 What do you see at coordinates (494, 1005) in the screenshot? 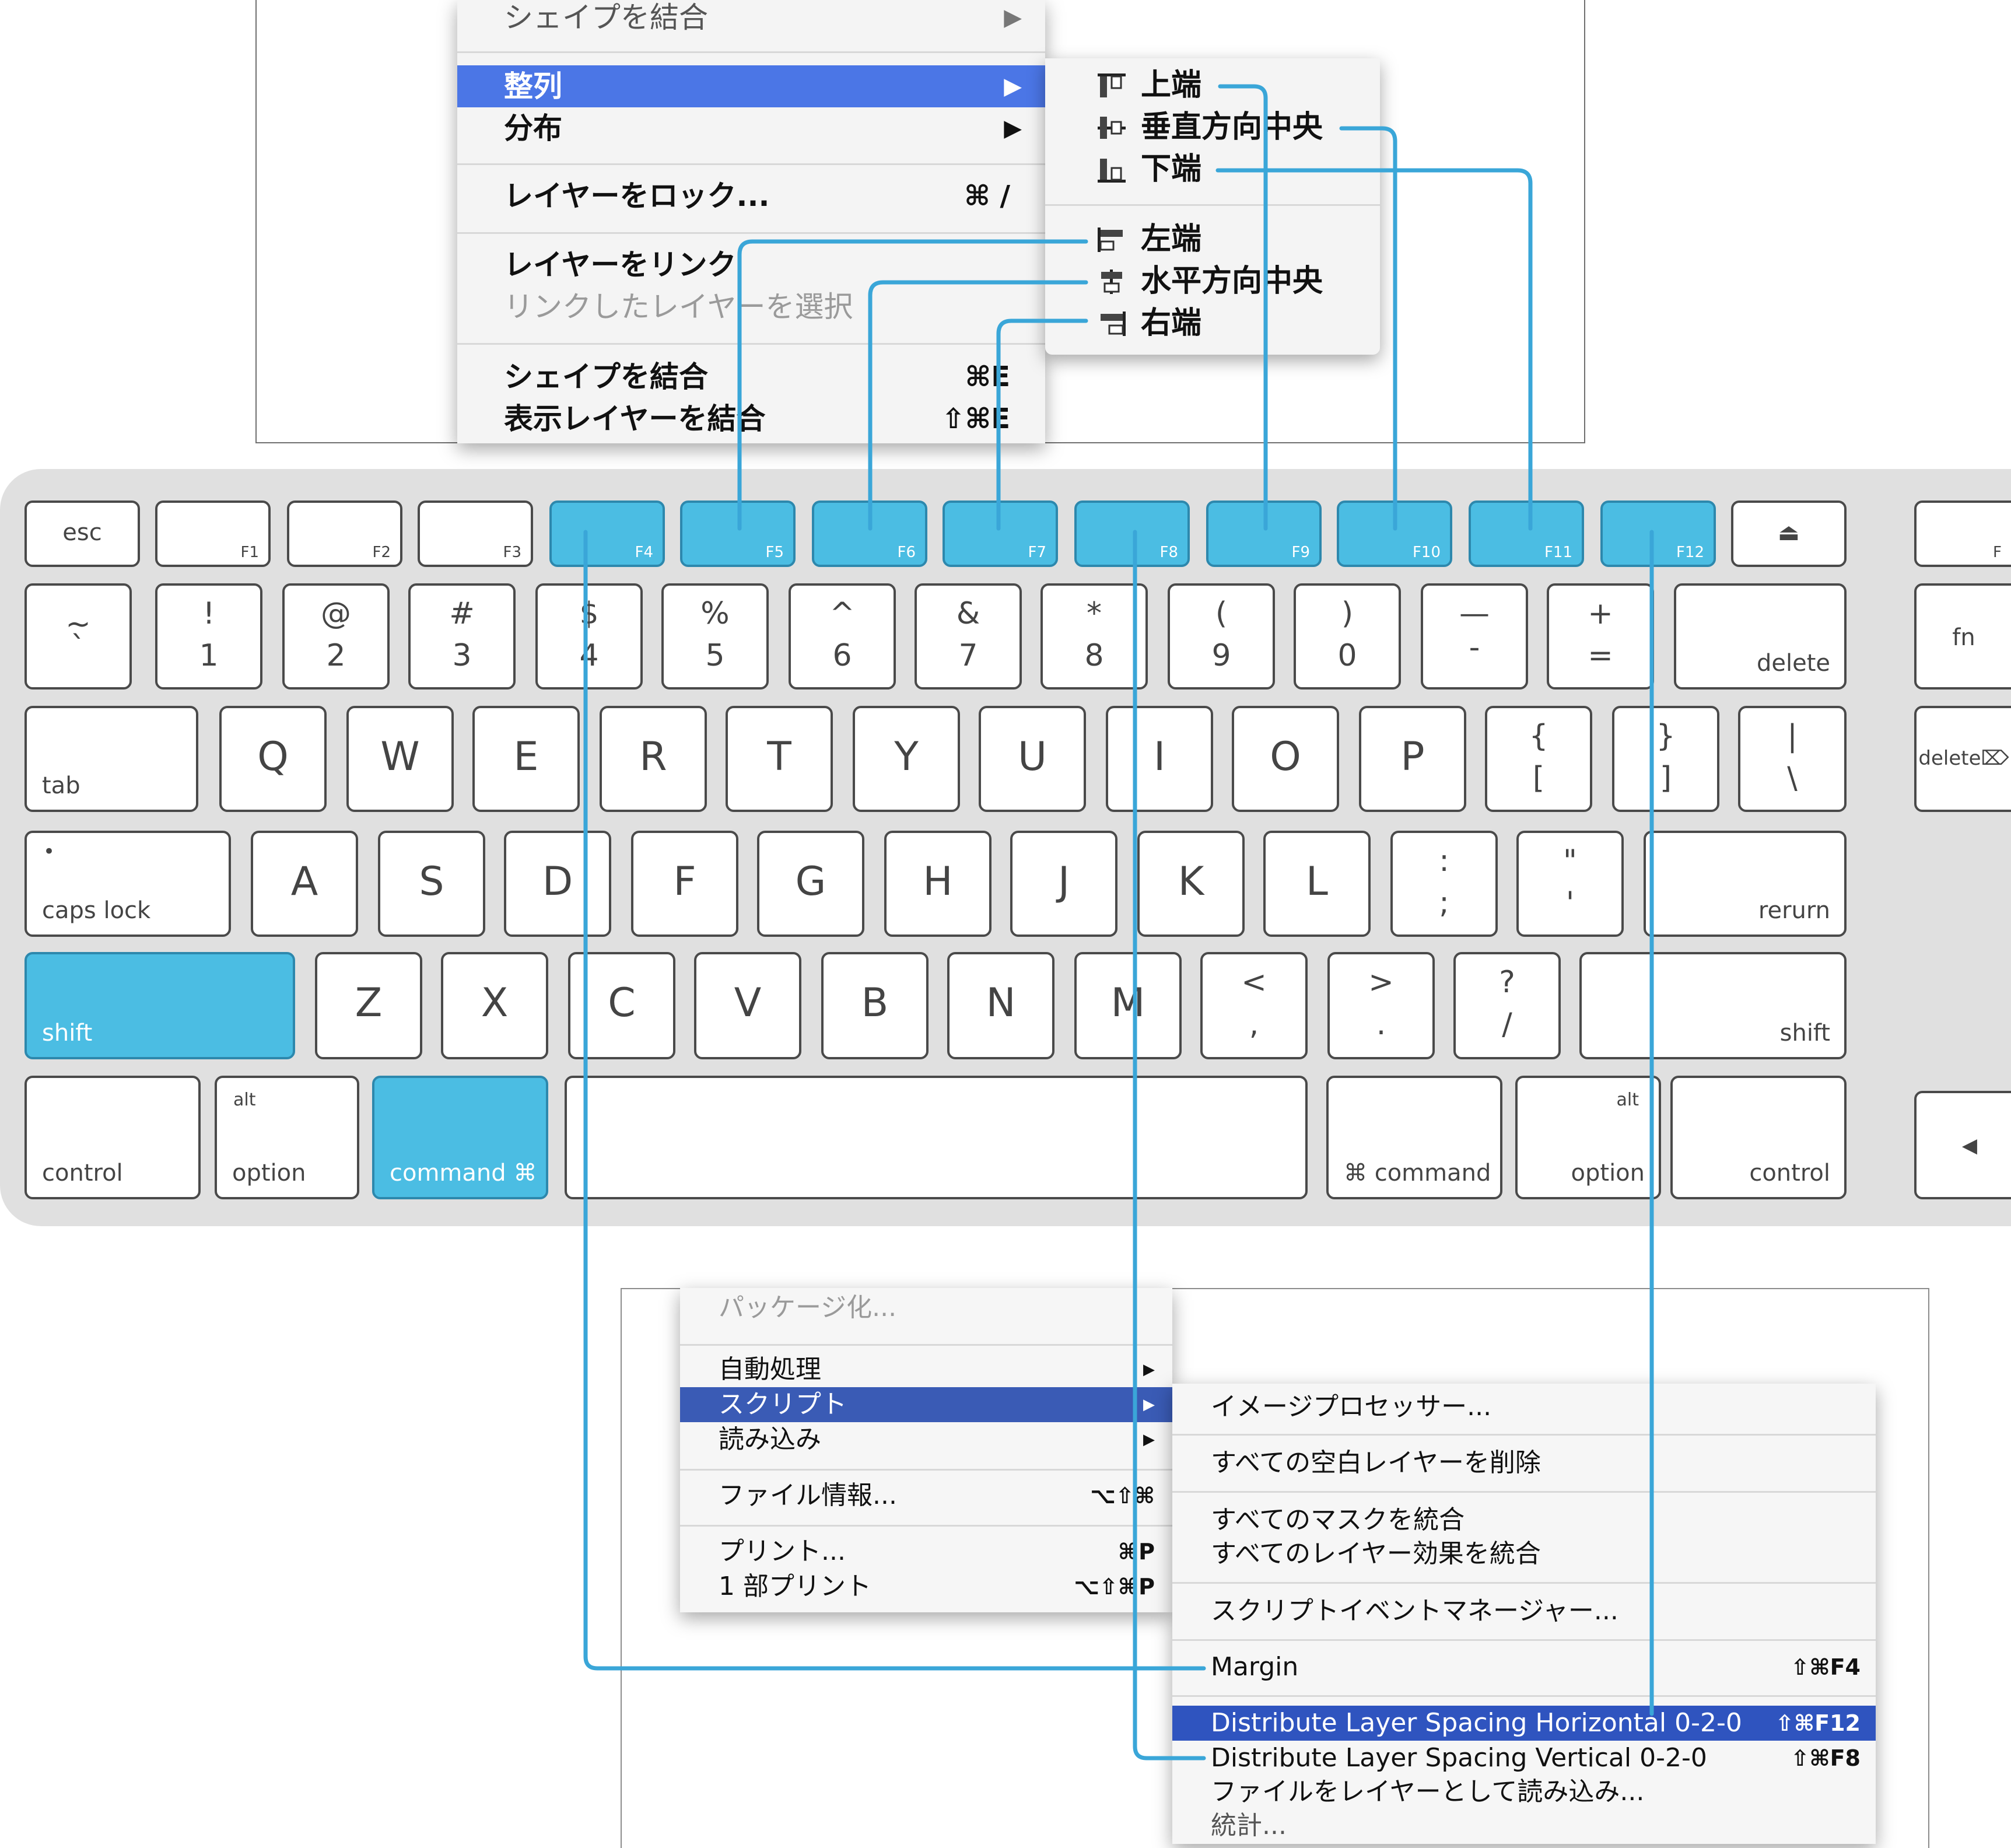
I see `key-x: X` at bounding box center [494, 1005].